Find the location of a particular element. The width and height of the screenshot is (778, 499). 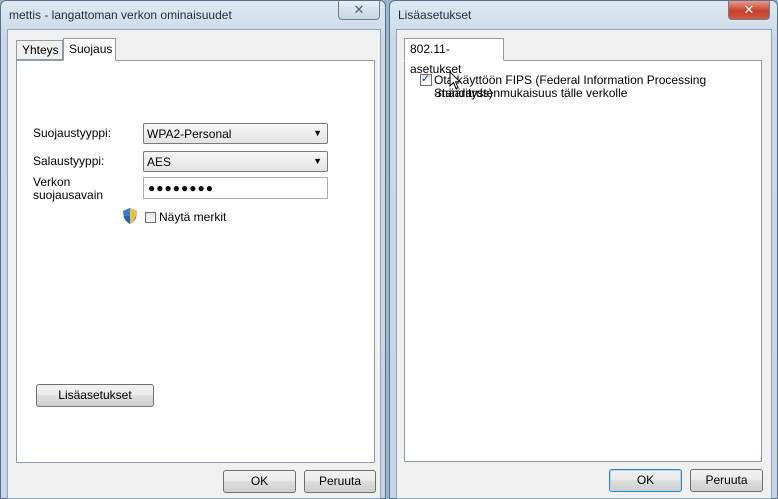

tab-80211-settings: 802.11-asetukset is located at coordinates (454, 57).